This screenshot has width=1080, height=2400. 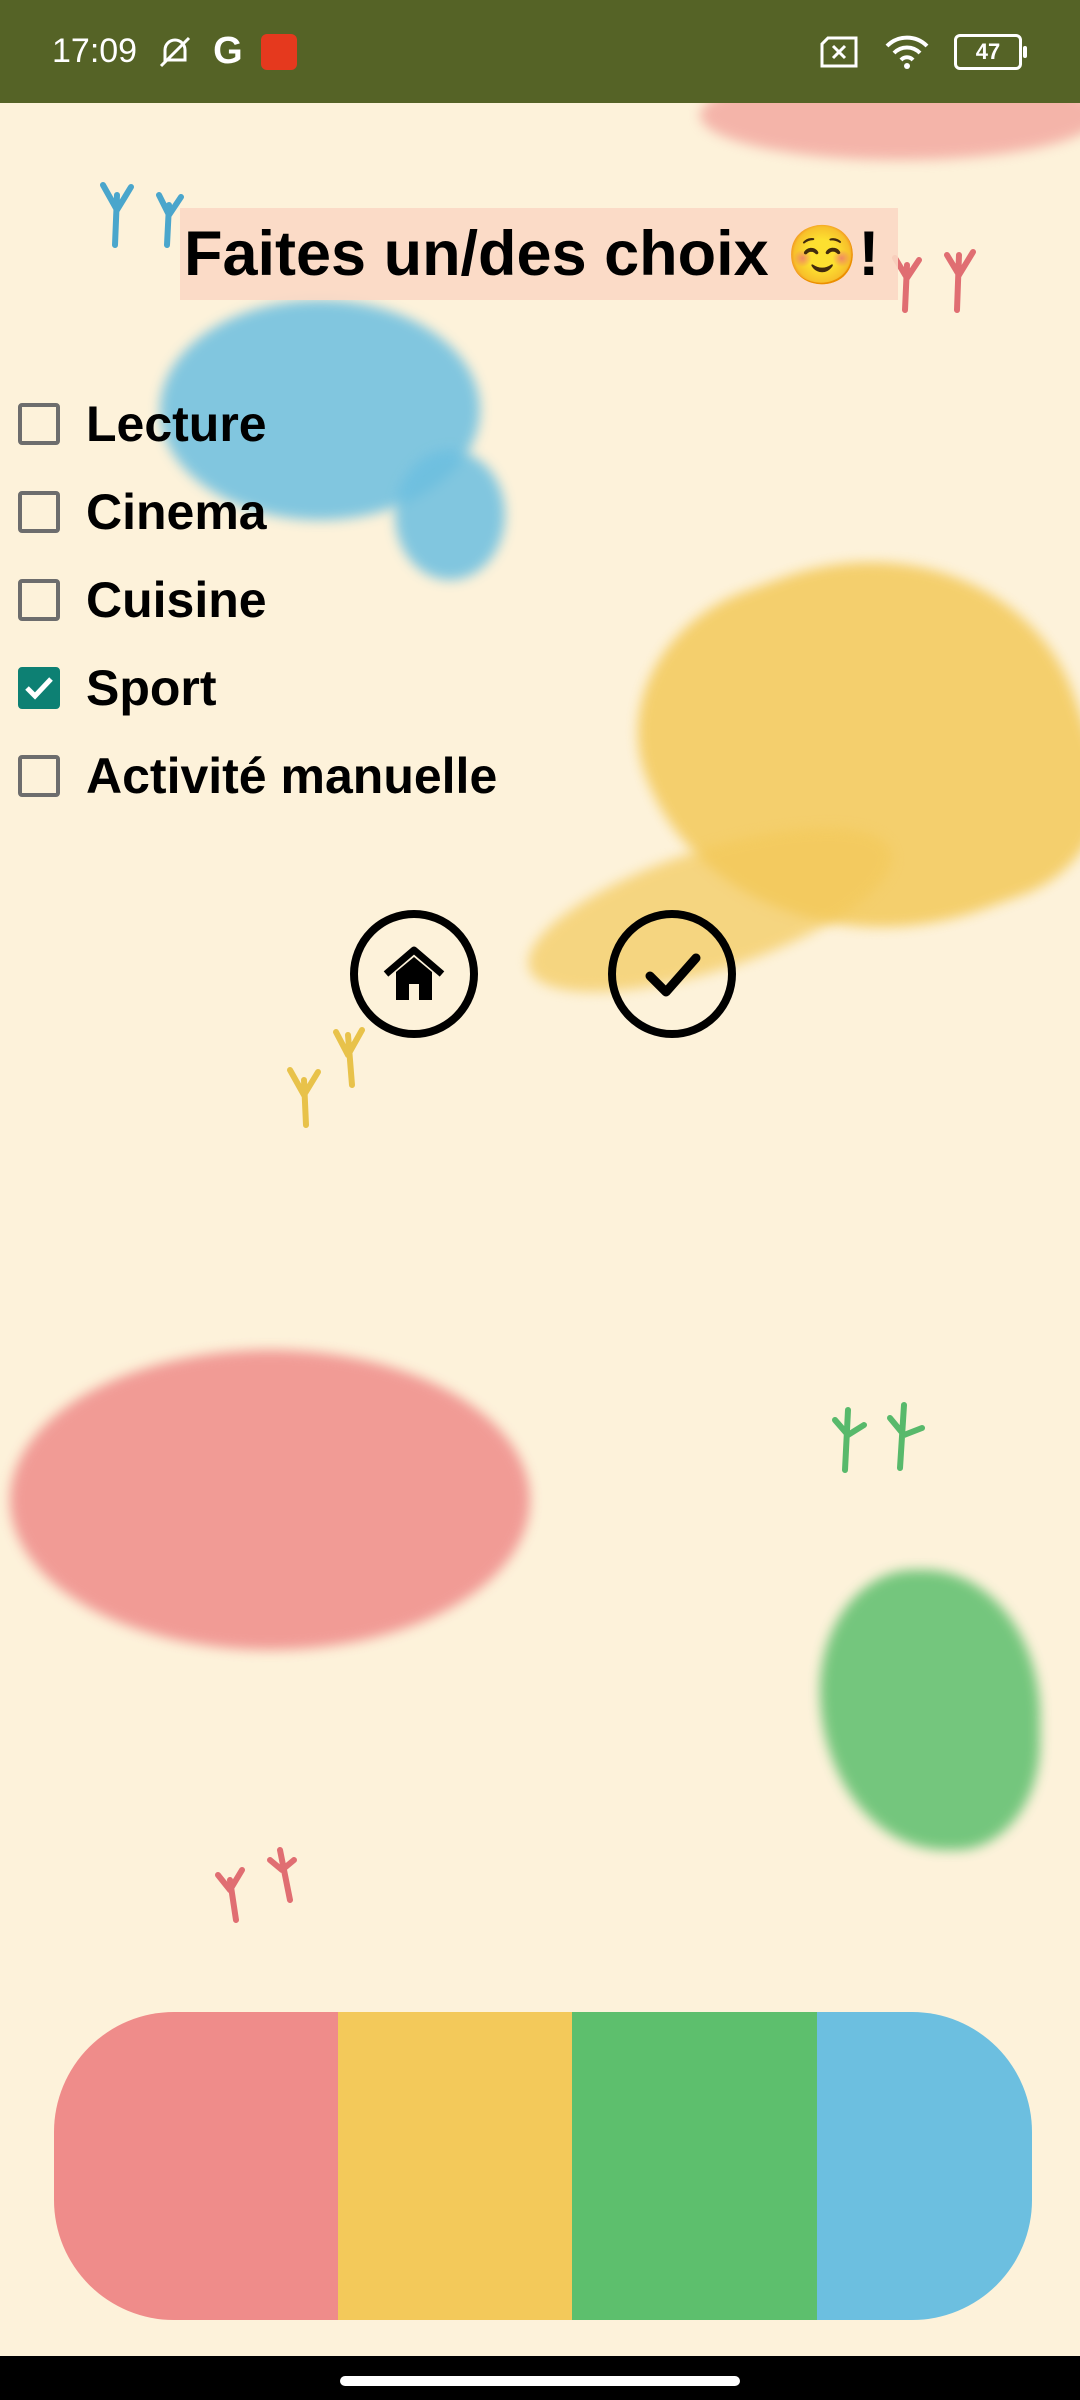 I want to click on choice-label: Activité manuelle, so click(x=292, y=776).